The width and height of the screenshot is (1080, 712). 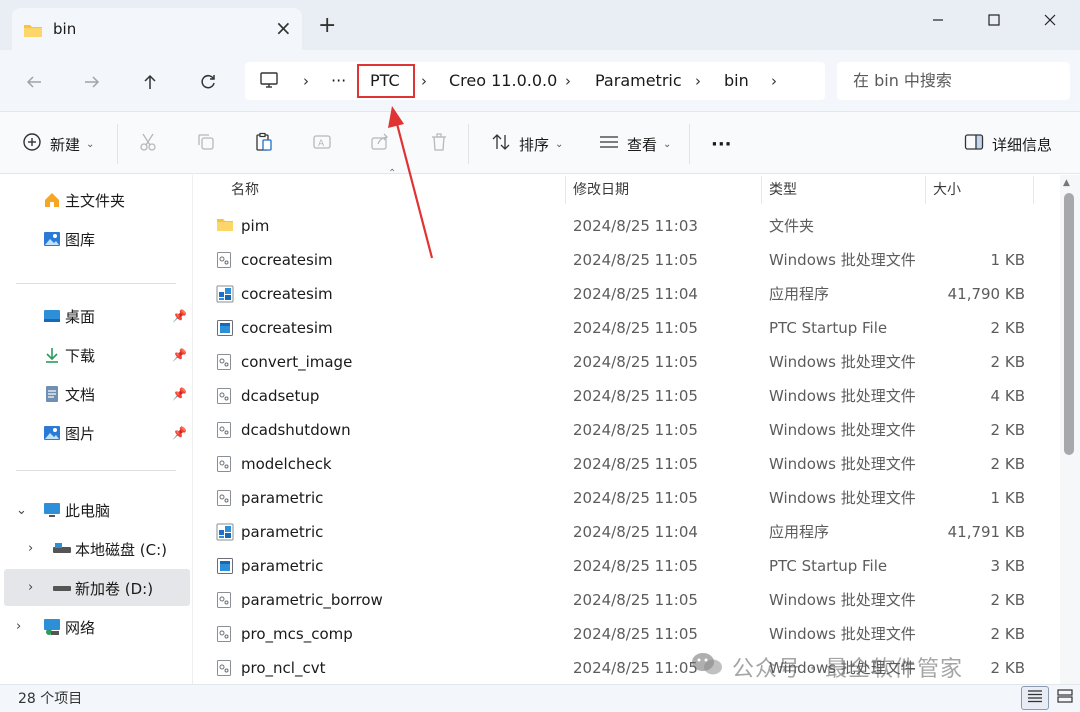 I want to click on file-name: pim, so click(x=255, y=226).